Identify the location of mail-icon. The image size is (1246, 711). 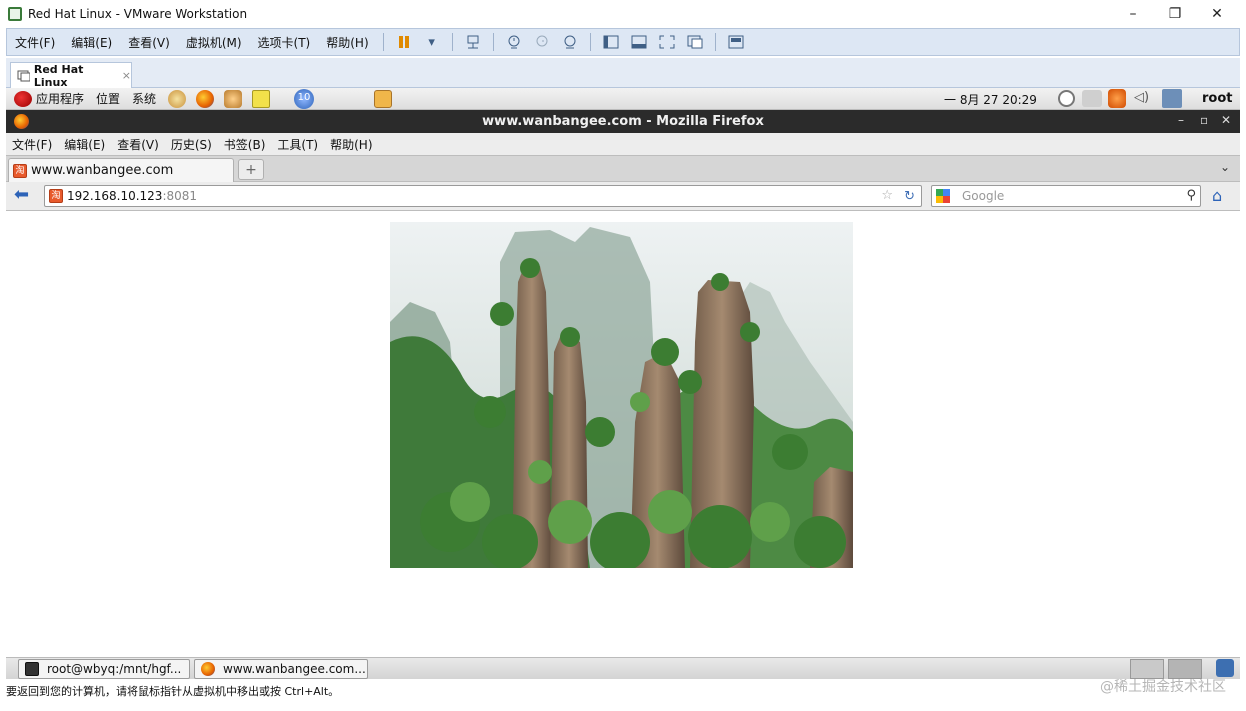
(233, 98).